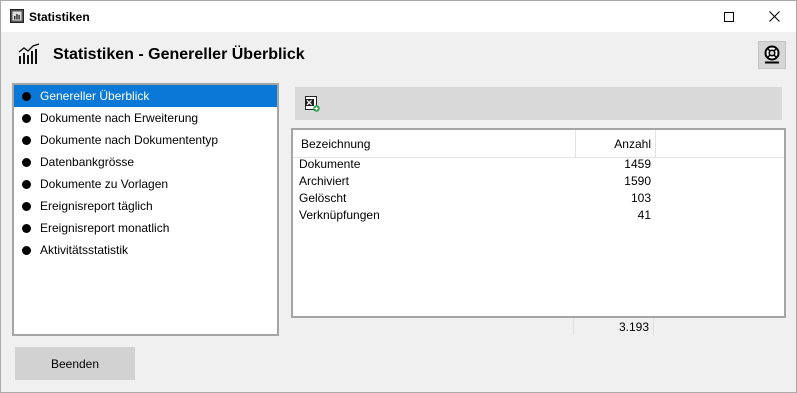 This screenshot has width=797, height=393. I want to click on nav-item-label: Genereller Überblick, so click(95, 96).